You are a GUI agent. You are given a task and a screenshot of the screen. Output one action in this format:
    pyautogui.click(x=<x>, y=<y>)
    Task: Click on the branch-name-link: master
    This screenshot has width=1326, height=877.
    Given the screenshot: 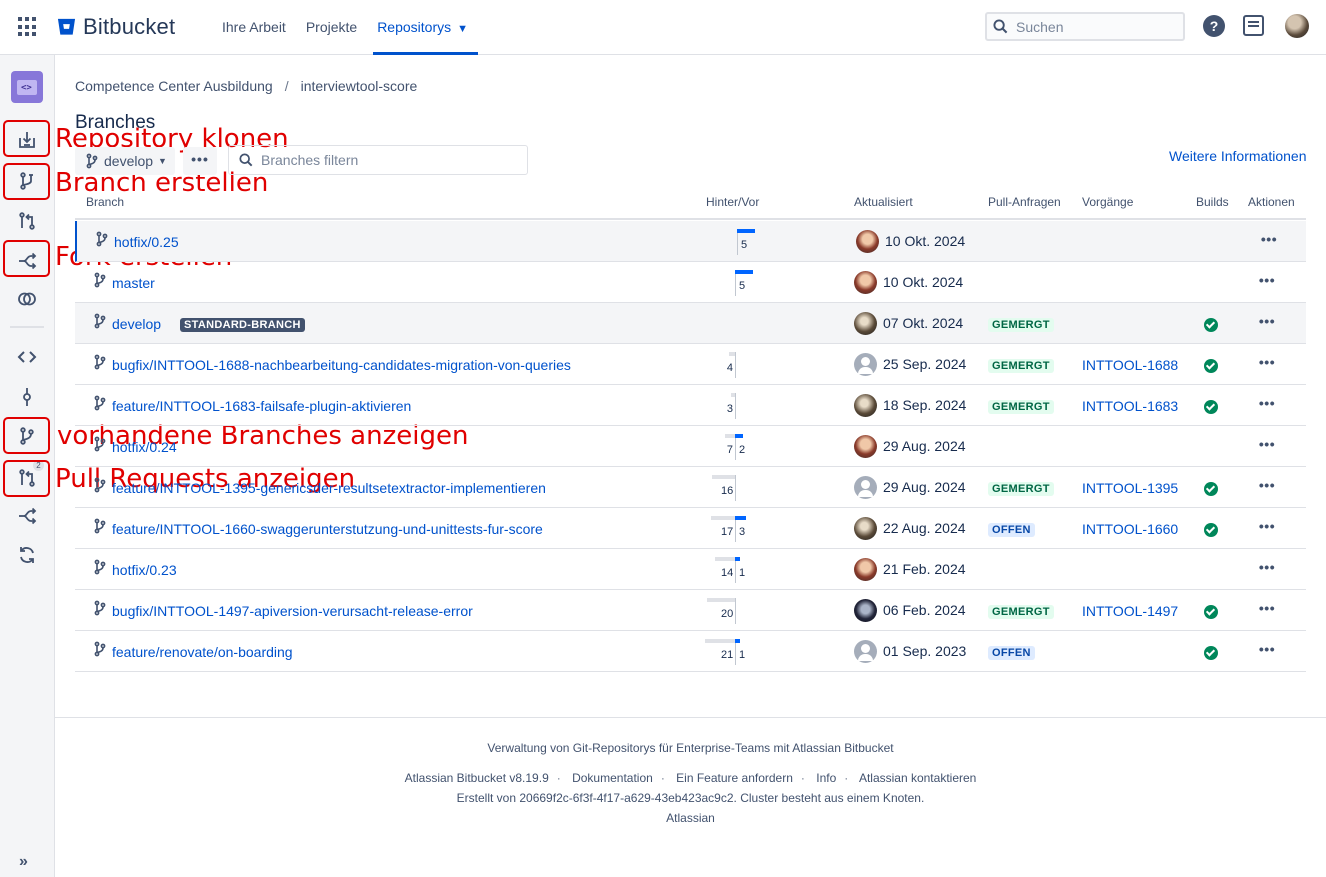 What is the action you would take?
    pyautogui.click(x=133, y=283)
    